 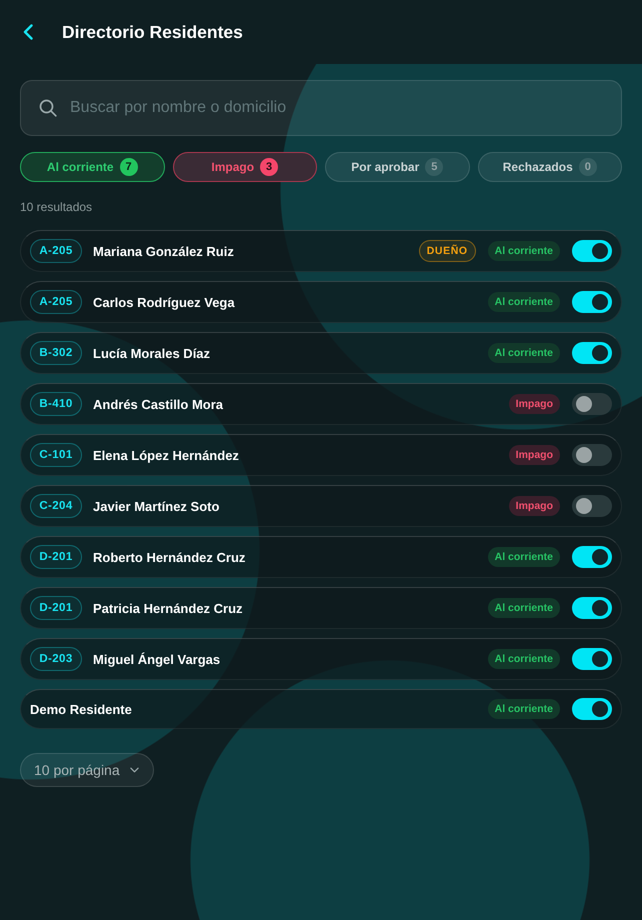 I want to click on resident-name: Mariana González Ruiz, so click(x=163, y=251).